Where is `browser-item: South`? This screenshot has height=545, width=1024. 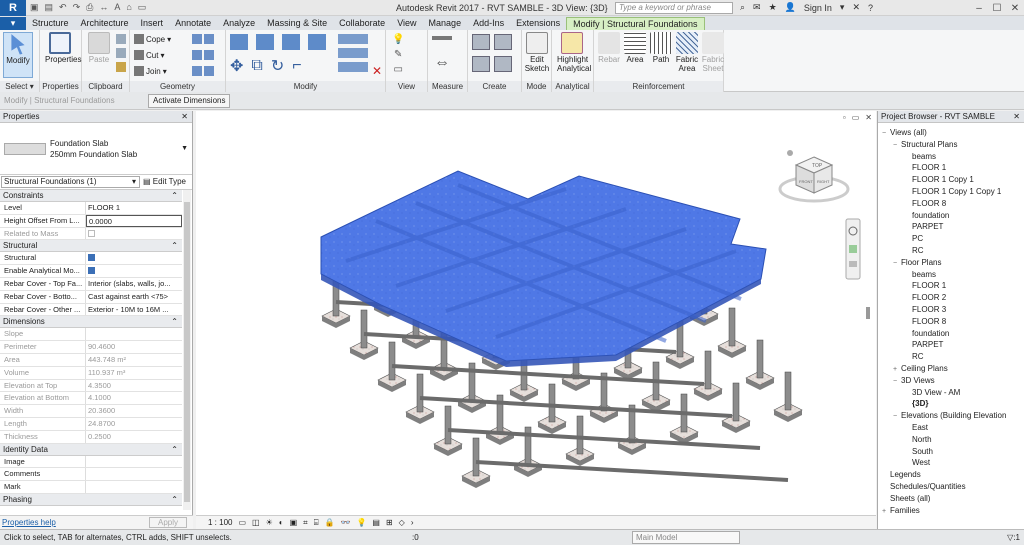 browser-item: South is located at coordinates (918, 451).